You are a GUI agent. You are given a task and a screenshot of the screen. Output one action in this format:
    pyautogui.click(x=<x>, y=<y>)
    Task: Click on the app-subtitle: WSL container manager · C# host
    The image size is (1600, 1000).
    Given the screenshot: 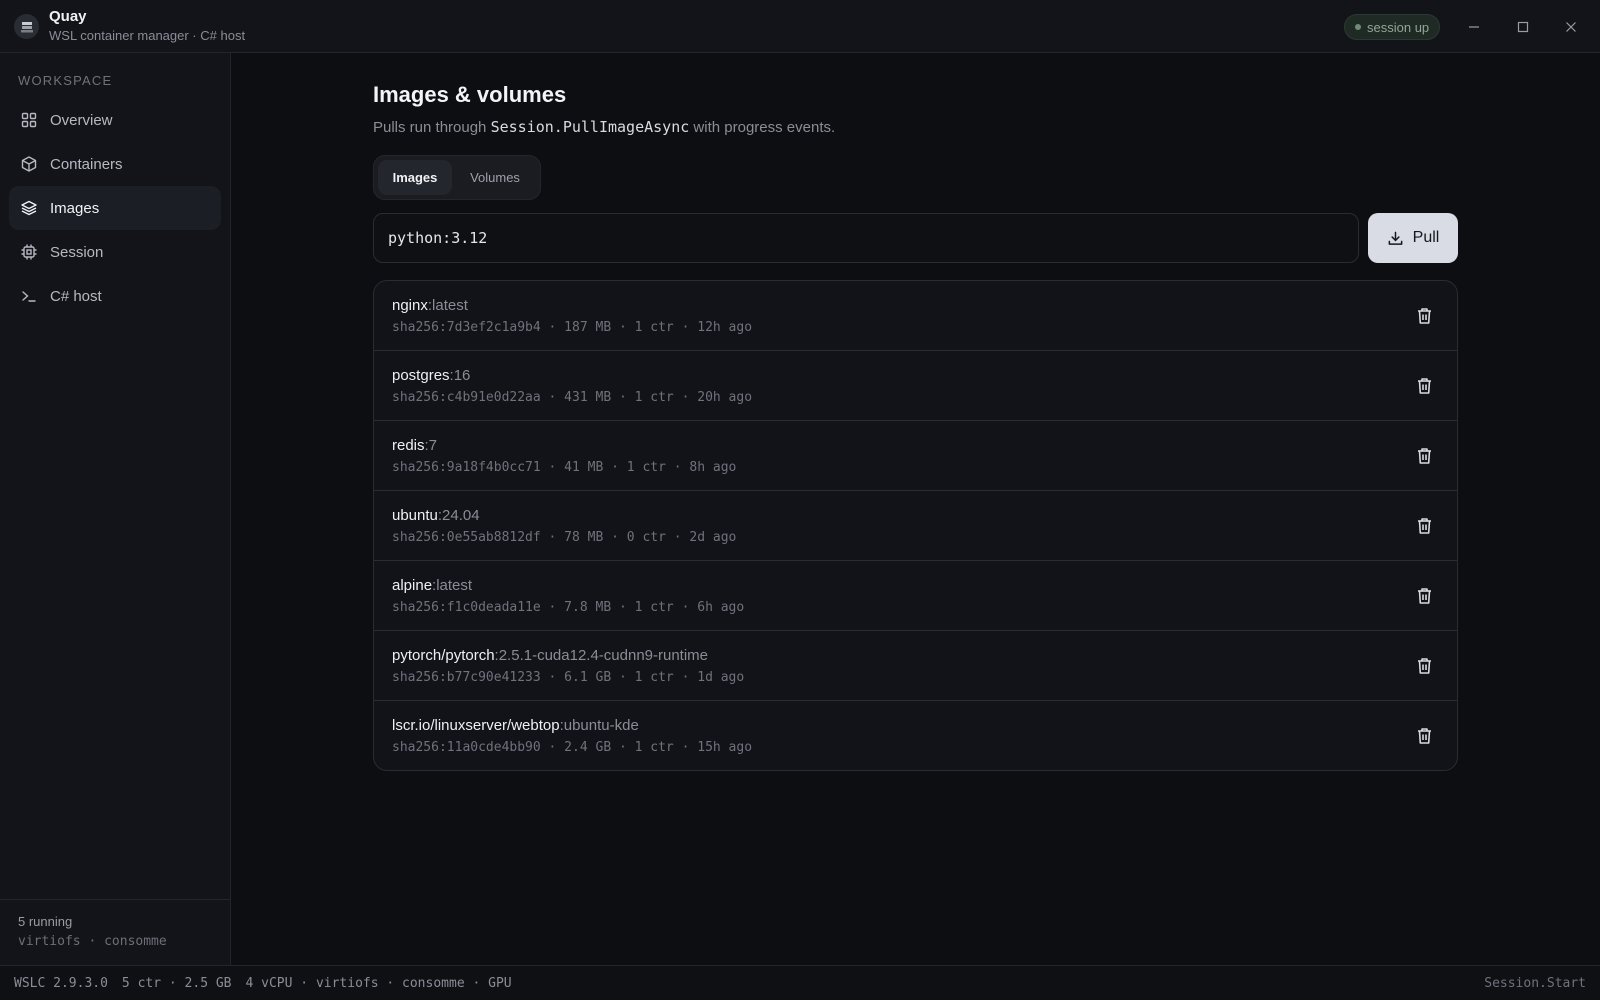 What is the action you would take?
    pyautogui.click(x=147, y=35)
    